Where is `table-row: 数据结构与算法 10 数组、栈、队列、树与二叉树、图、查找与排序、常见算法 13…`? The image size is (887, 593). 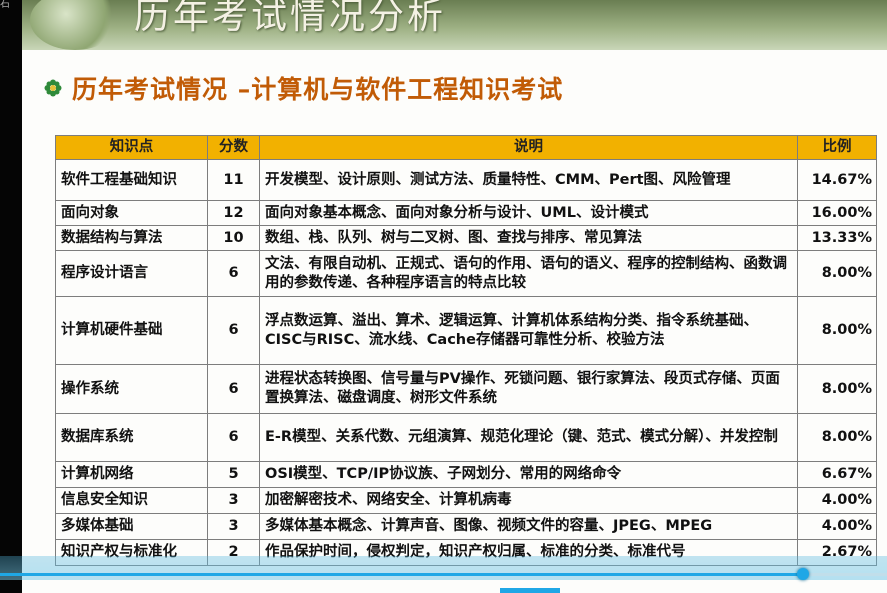 table-row: 数据结构与算法 10 数组、栈、队列、树与二叉树、图、查找与排序、常见算法 13… is located at coordinates (466, 238).